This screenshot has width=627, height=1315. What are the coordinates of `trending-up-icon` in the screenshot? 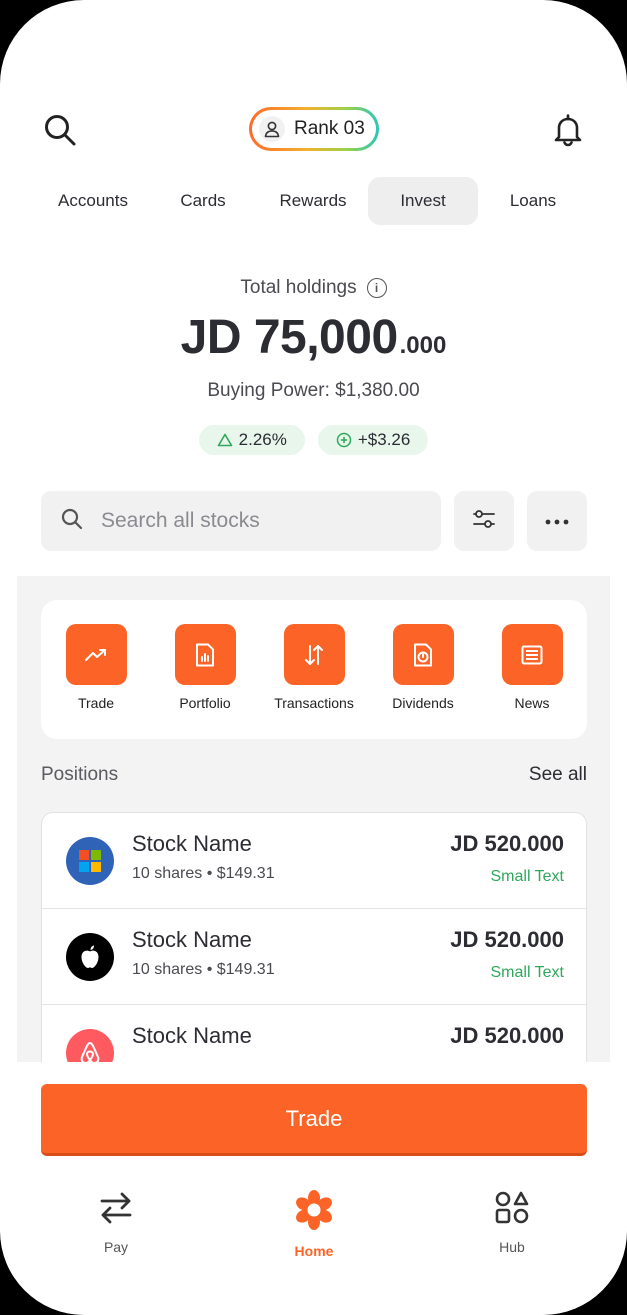 It's located at (96, 654).